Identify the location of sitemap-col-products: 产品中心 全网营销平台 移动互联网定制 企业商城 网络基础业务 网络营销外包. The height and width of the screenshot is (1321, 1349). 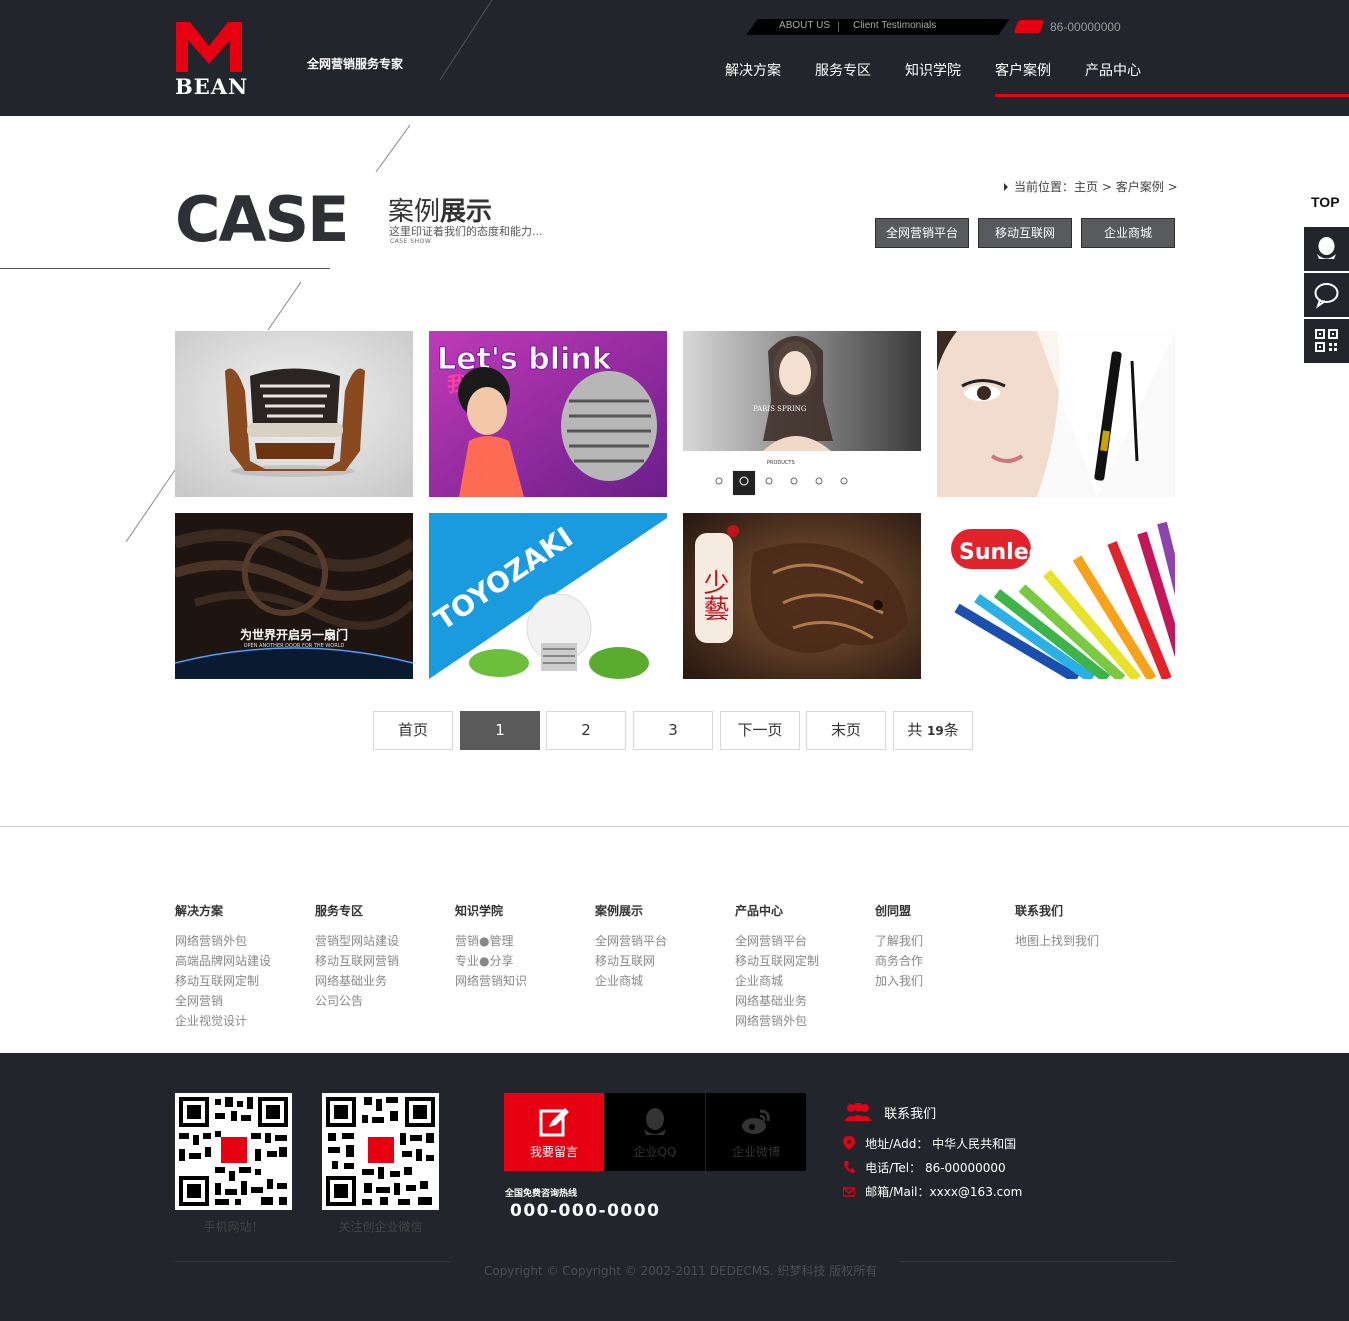
(777, 966).